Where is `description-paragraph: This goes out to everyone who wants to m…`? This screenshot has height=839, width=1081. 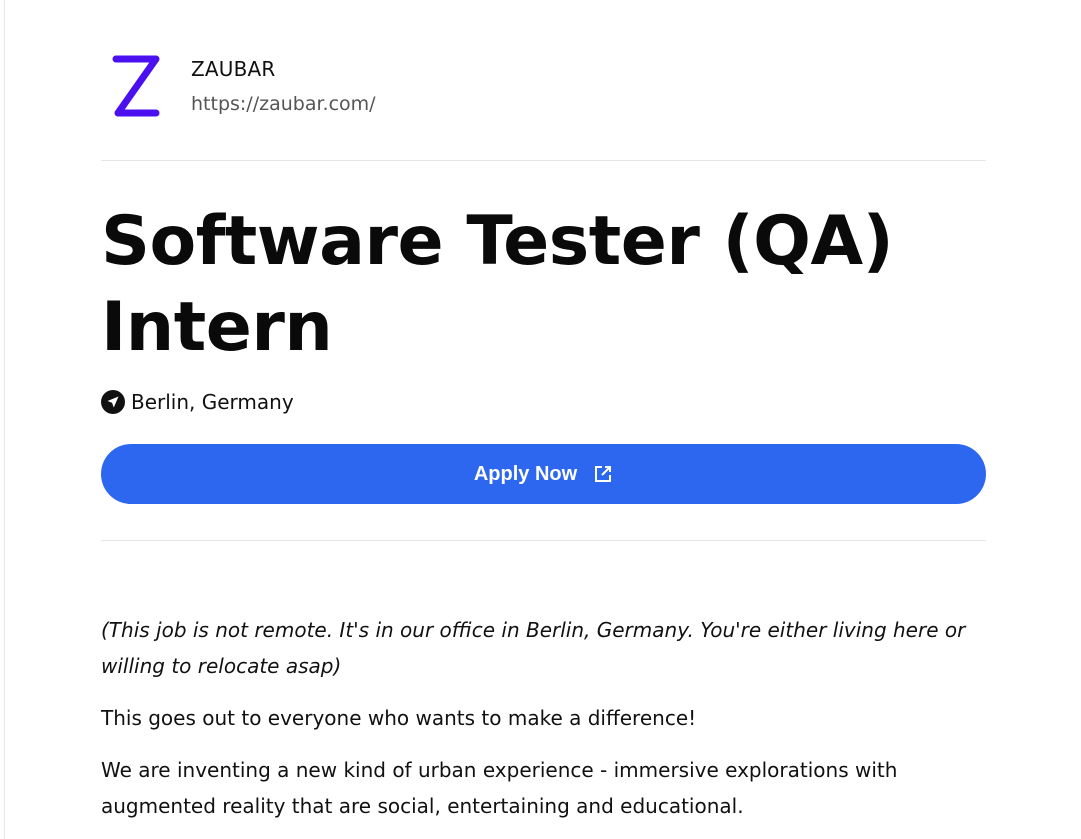 description-paragraph: This goes out to everyone who wants to m… is located at coordinates (399, 718).